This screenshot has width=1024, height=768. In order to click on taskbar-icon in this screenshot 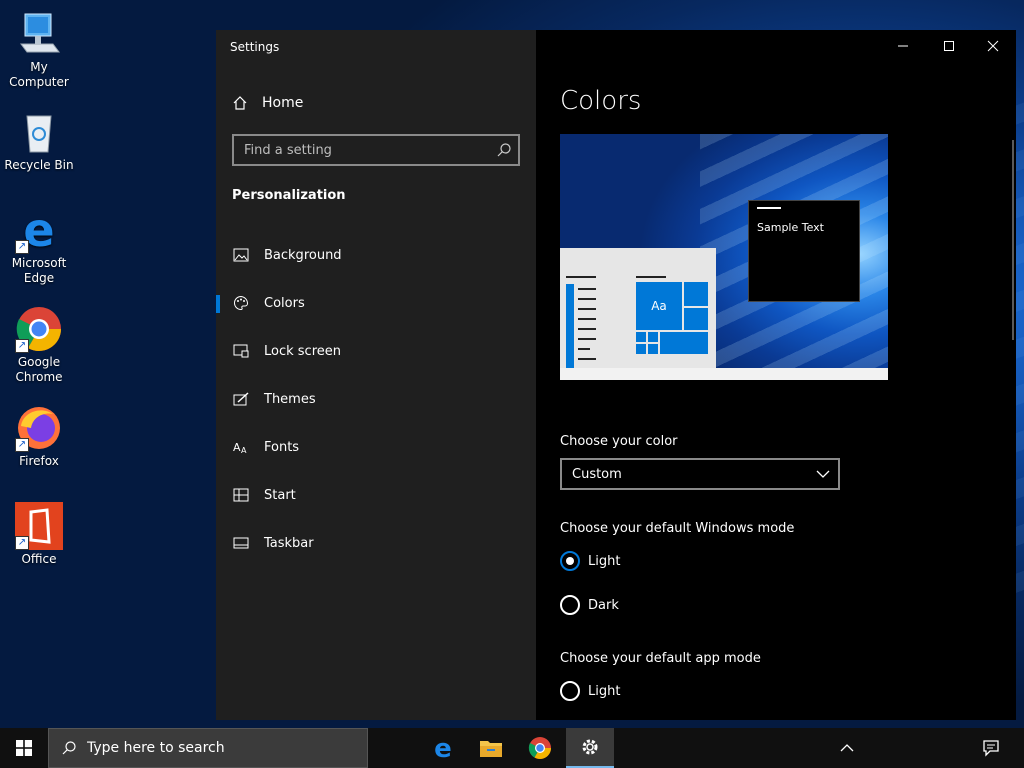, I will do `click(241, 543)`.